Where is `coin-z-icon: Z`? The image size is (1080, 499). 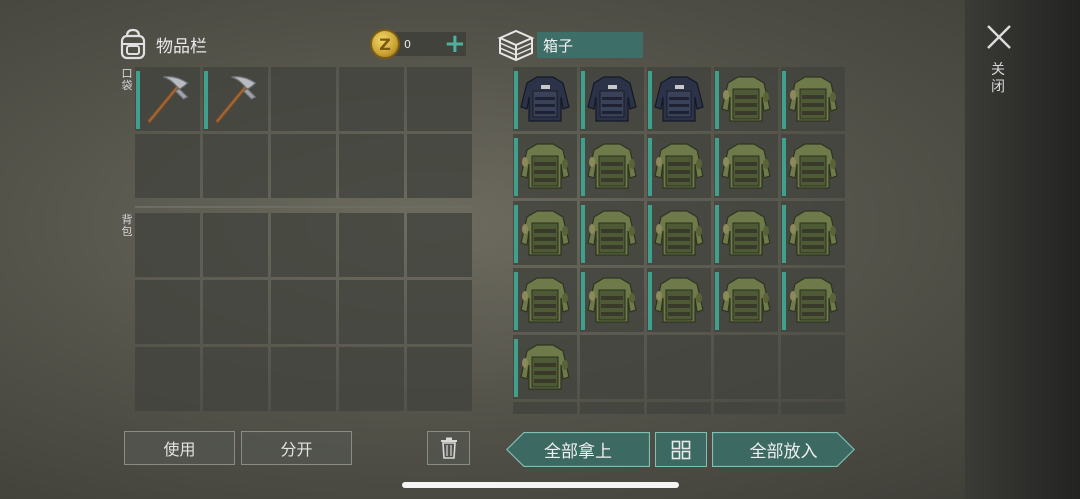 coin-z-icon: Z is located at coordinates (385, 44).